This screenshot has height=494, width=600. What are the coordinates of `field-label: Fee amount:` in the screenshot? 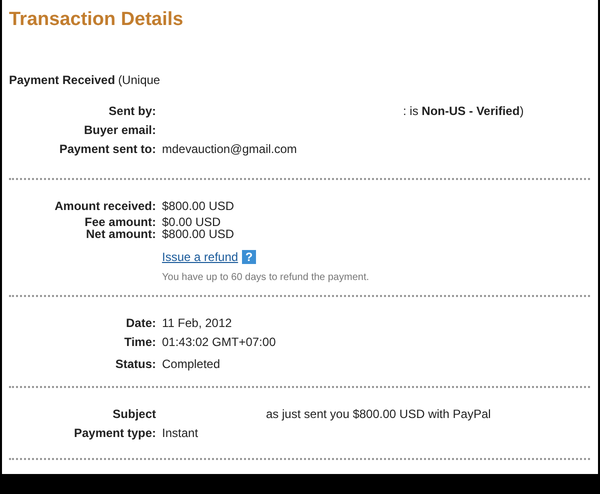 It's located at (120, 222).